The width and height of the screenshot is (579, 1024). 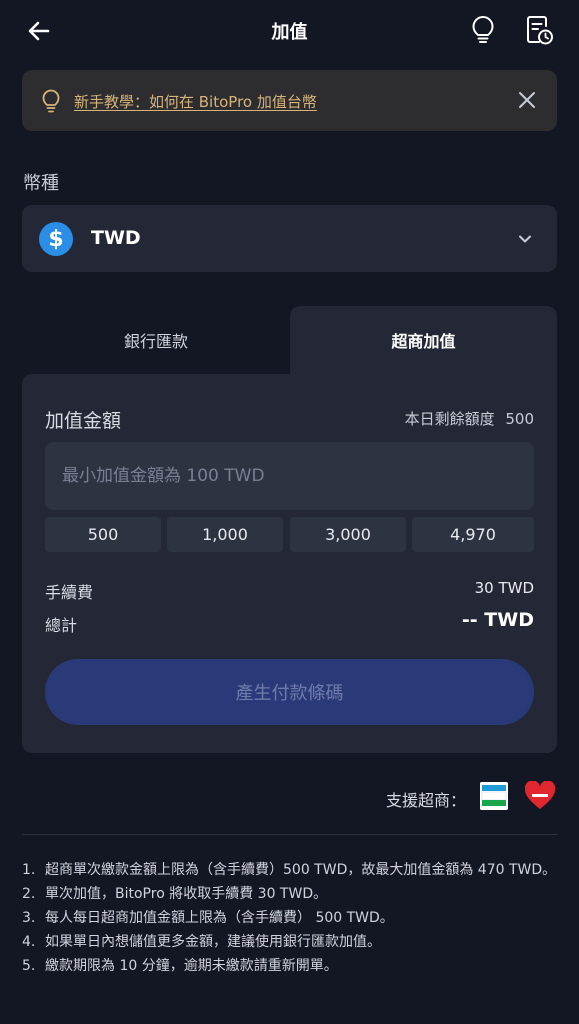 I want to click on currency-name: TWD, so click(x=116, y=238).